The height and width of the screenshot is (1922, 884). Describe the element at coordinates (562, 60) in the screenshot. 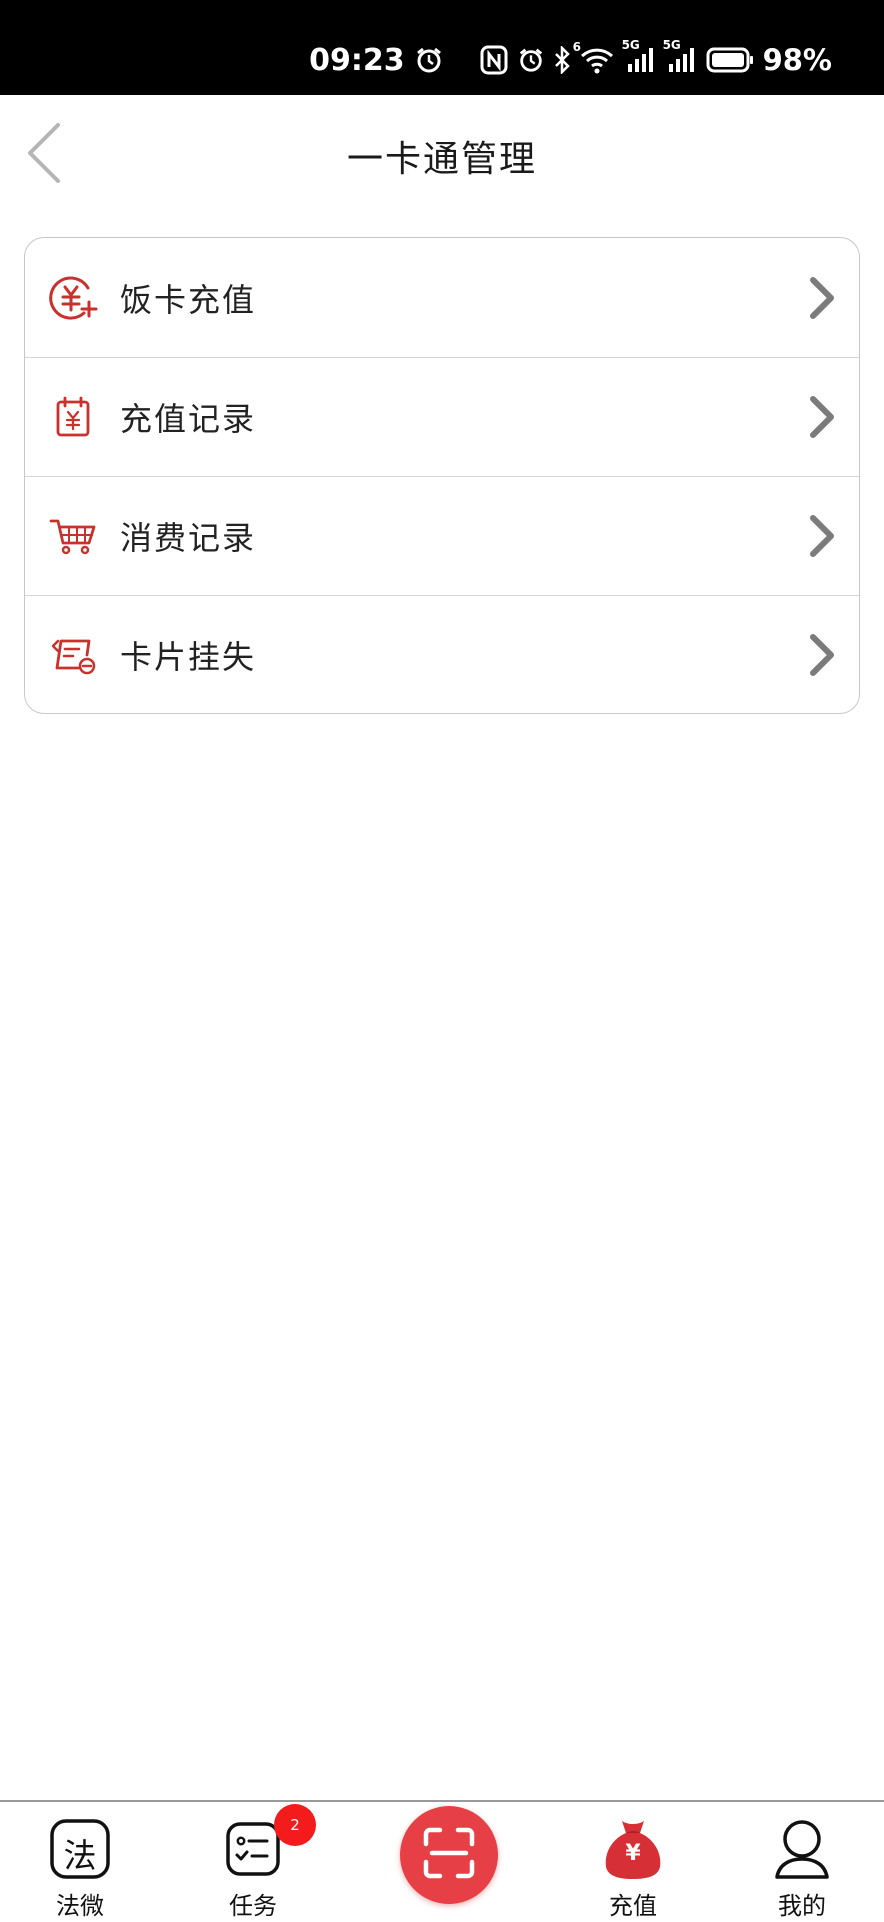

I see `bluetooth-icon` at that location.